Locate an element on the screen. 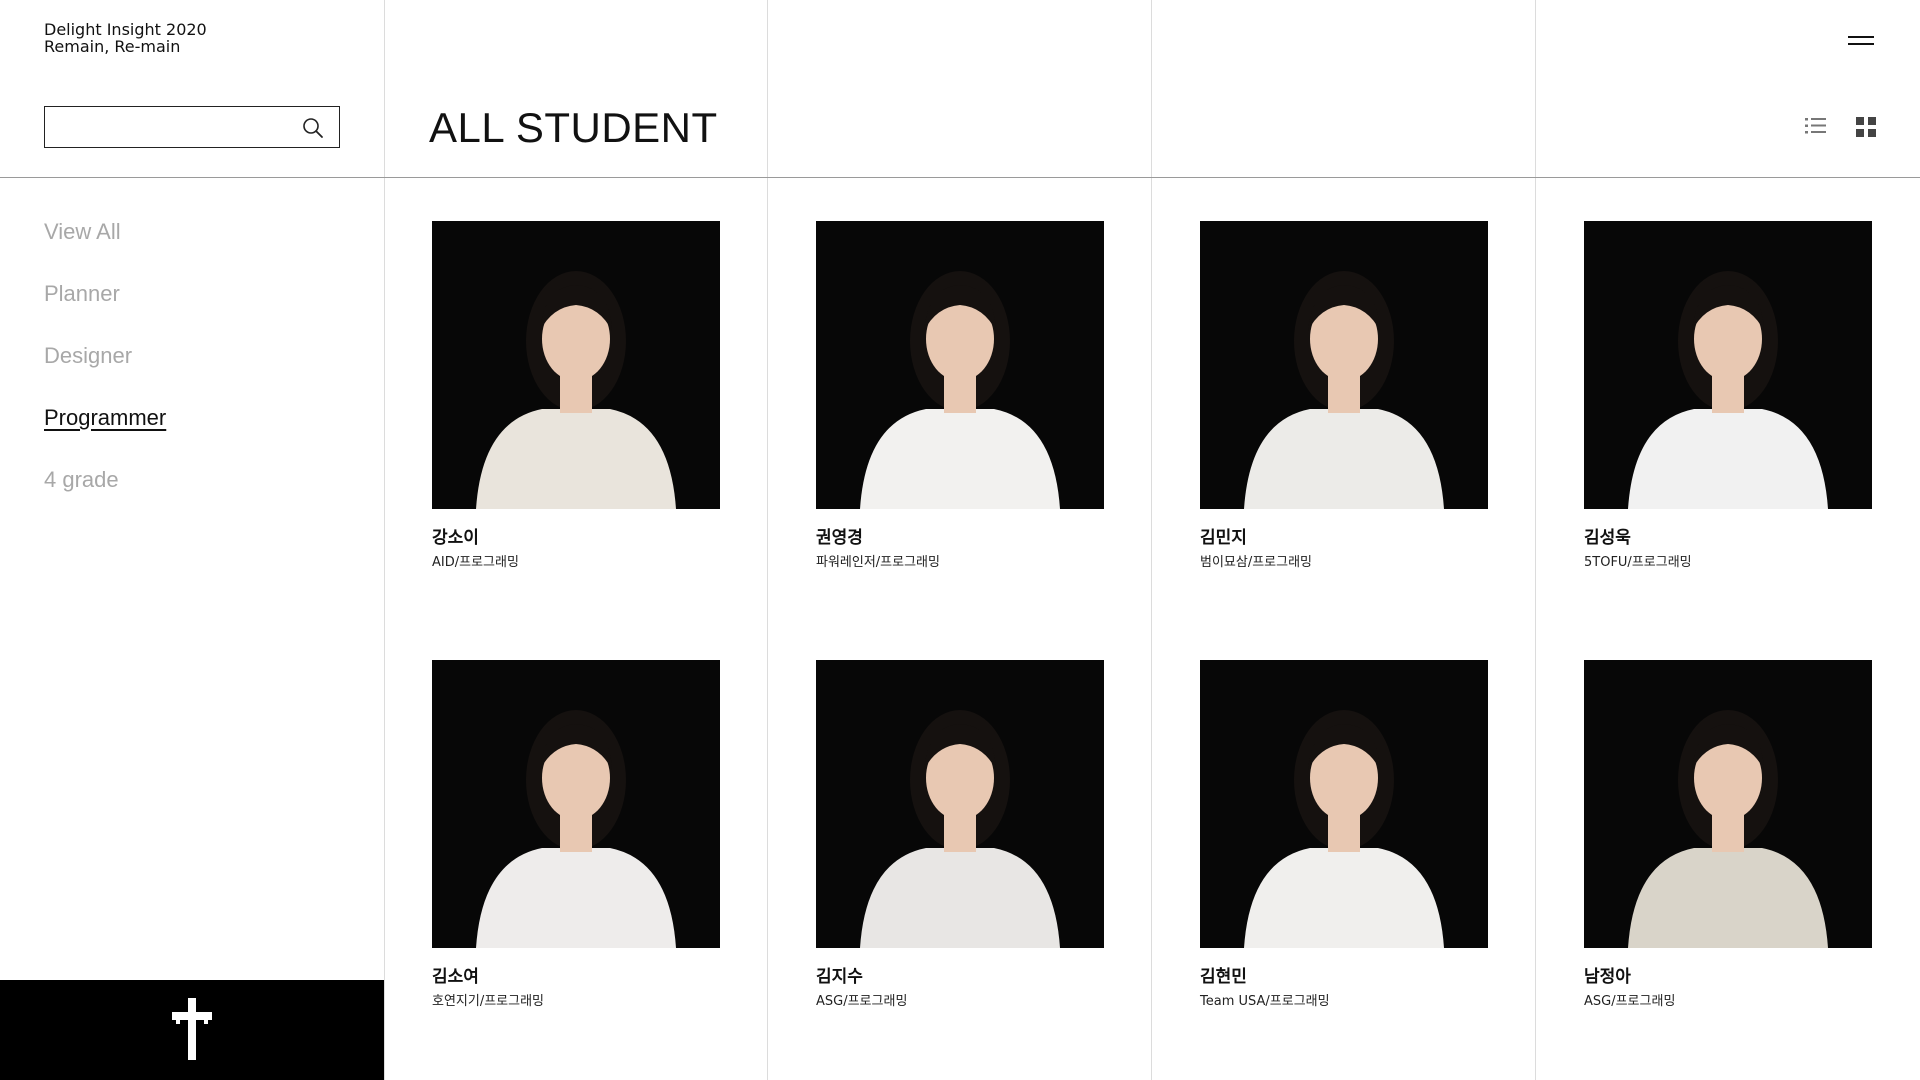 This screenshot has height=1080, width=1920. student-team: Team USA/프로그래밍 is located at coordinates (1265, 1001).